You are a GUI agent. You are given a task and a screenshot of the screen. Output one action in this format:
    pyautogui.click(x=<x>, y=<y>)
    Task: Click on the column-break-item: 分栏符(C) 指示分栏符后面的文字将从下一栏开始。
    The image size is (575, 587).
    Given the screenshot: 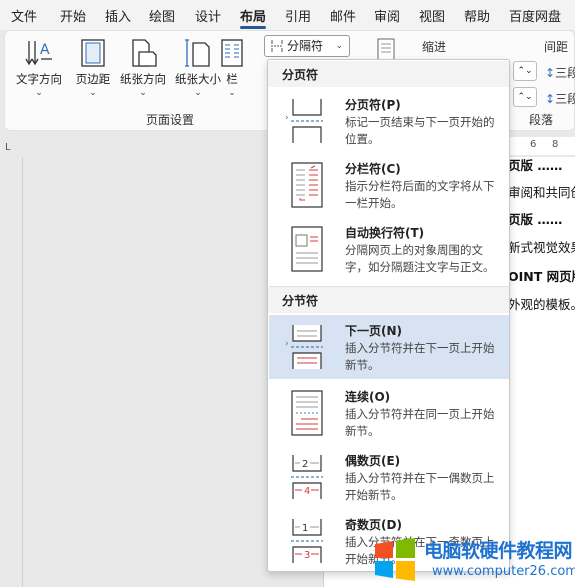 What is the action you would take?
    pyautogui.click(x=389, y=185)
    